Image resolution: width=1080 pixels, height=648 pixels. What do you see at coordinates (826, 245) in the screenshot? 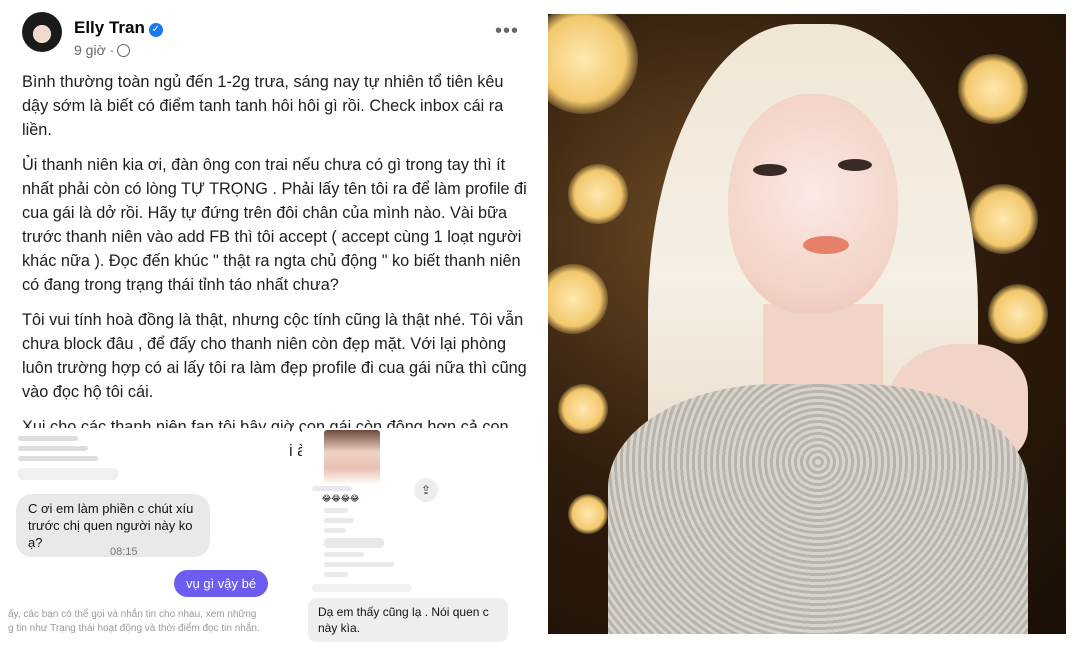
I see `lips` at bounding box center [826, 245].